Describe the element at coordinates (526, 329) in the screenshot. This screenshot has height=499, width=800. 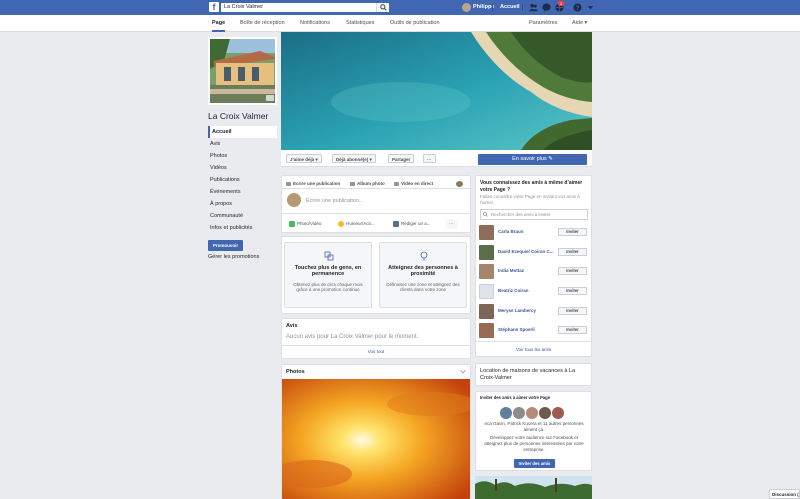
I see `friend-name: Stéphane Spoerli` at that location.